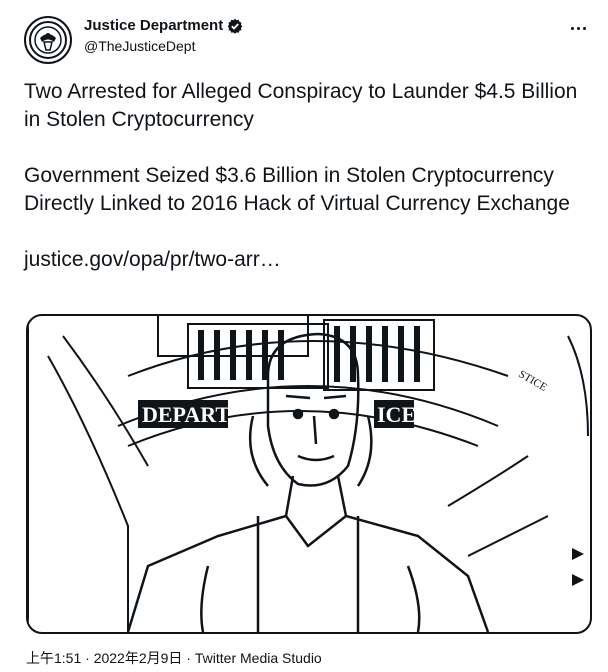 This screenshot has height=672, width=608. Describe the element at coordinates (138, 658) in the screenshot. I see `tweet-date: 2022年2月9日` at that location.